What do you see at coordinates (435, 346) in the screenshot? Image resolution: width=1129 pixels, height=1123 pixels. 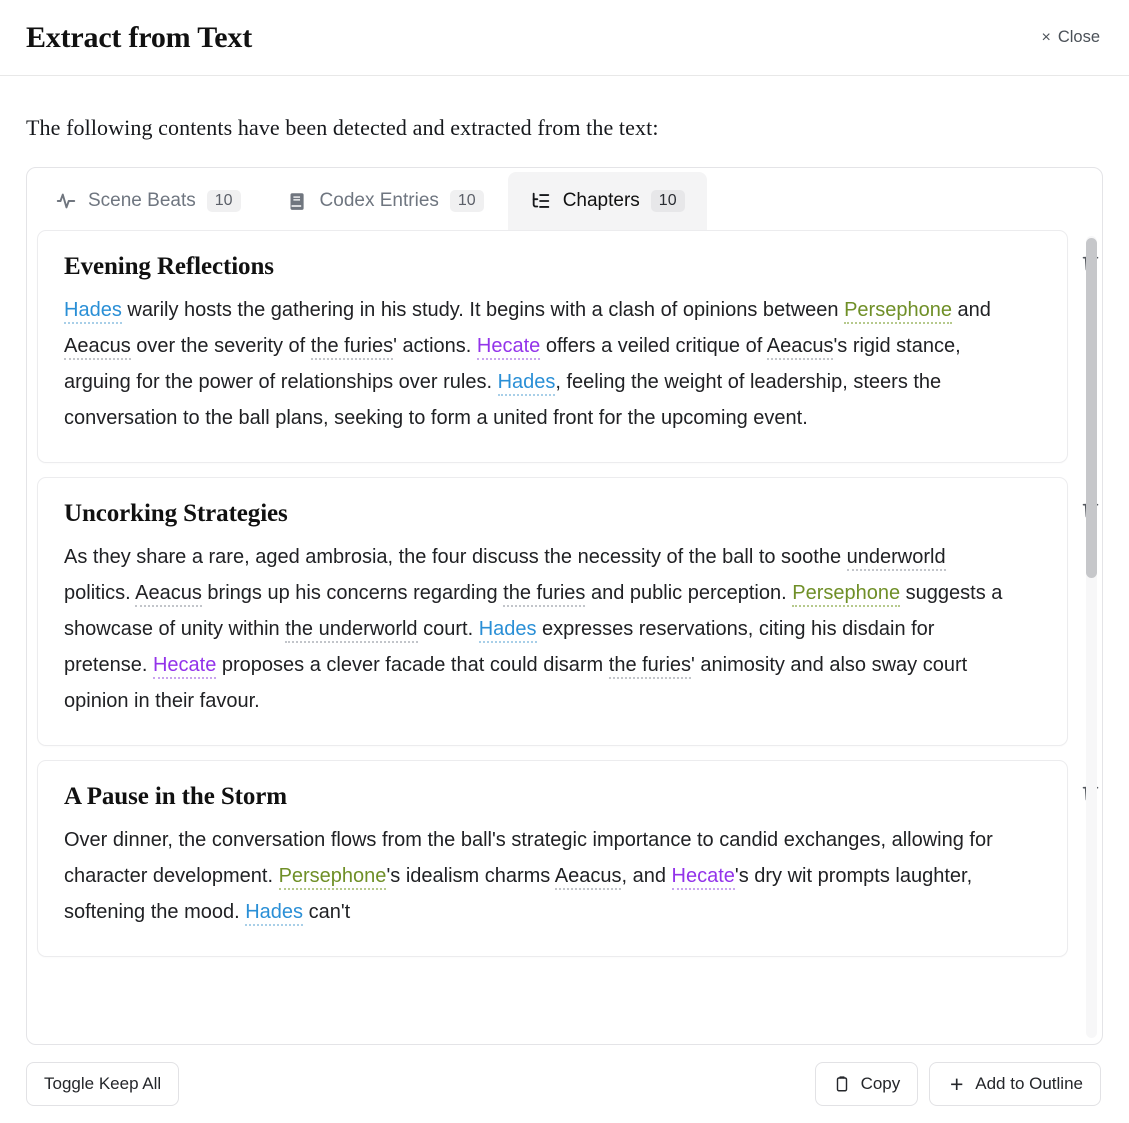 I see `plain-text: ' actions.` at bounding box center [435, 346].